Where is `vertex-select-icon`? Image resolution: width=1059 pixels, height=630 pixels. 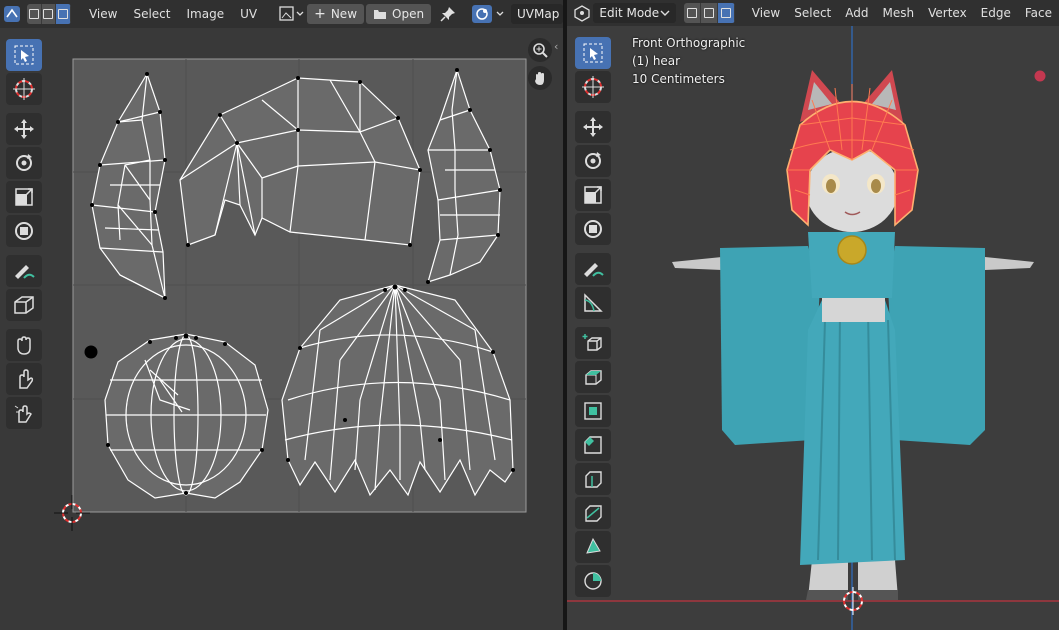
vertex-select-icon is located at coordinates (692, 13).